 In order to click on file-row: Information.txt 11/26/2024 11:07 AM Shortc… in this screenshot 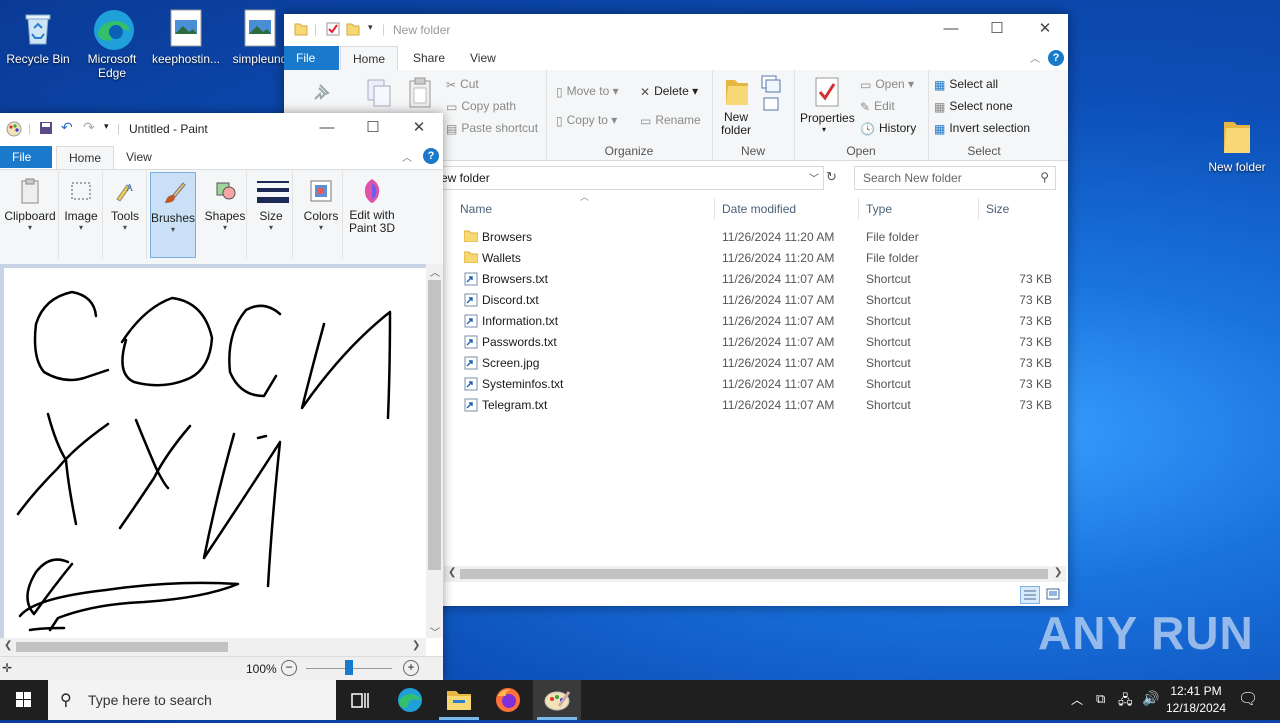, I will do `click(760, 321)`.